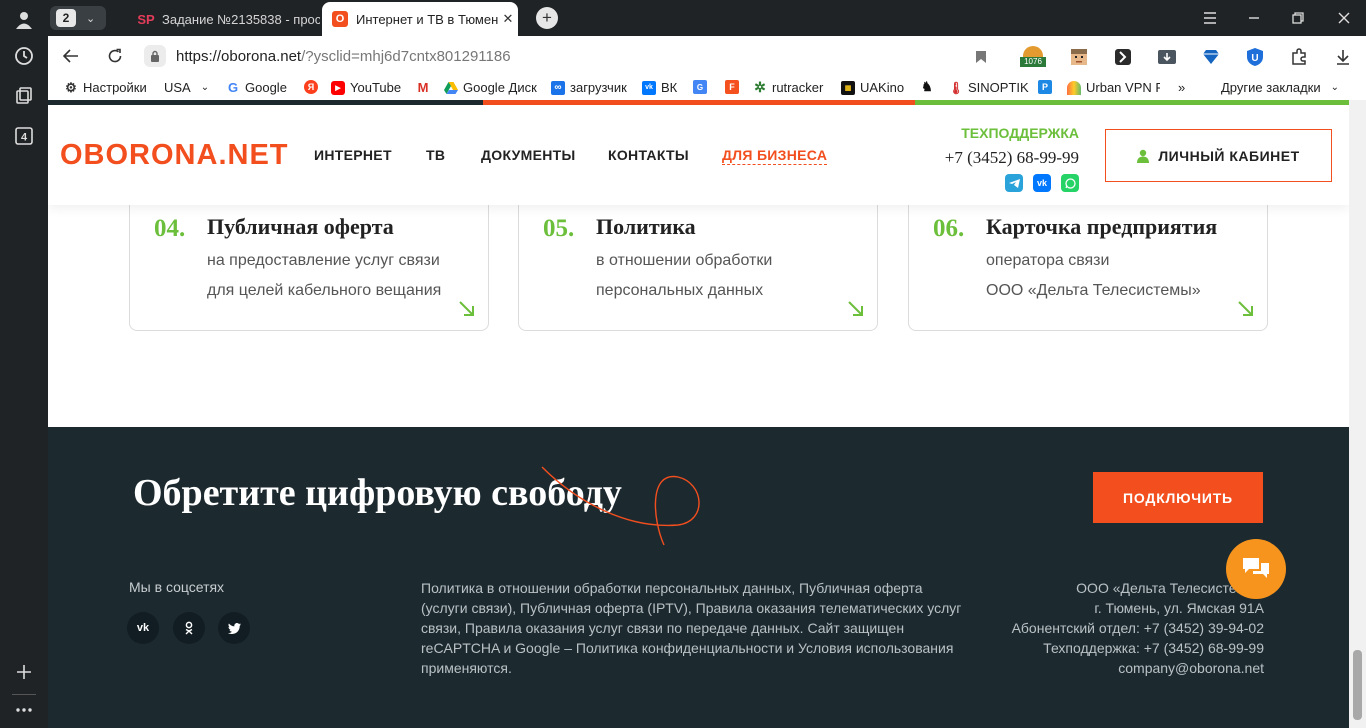 The image size is (1366, 728). Describe the element at coordinates (1357, 414) in the screenshot. I see `page-scrollbar` at that location.